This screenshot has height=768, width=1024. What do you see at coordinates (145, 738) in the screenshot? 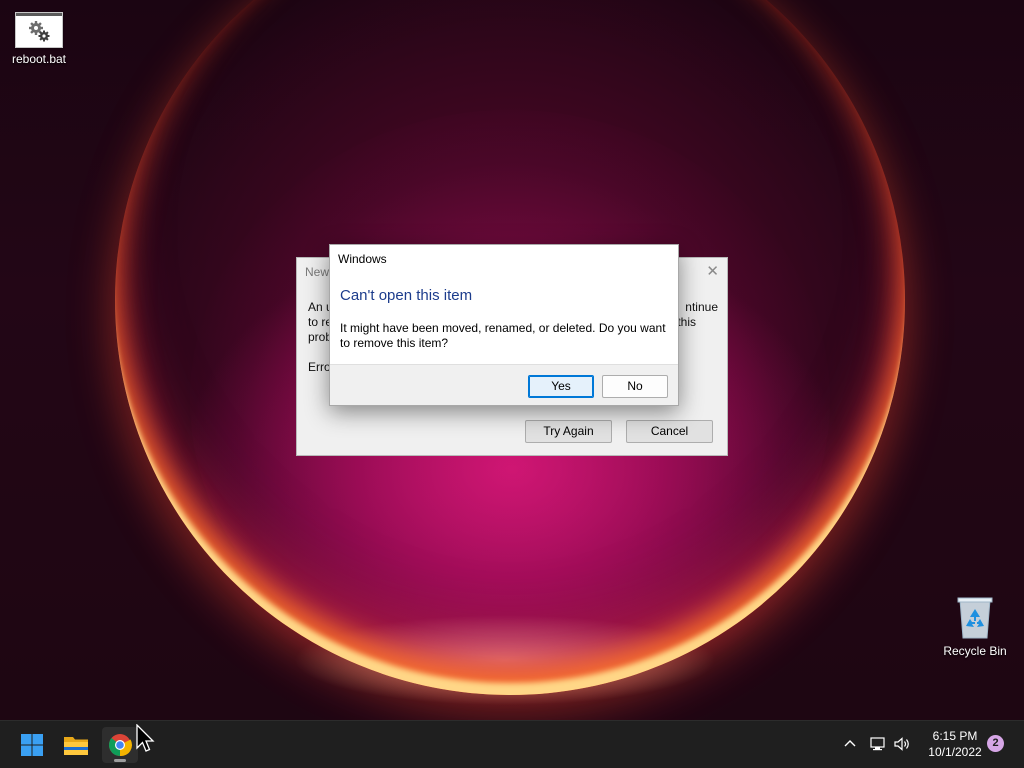
I see `mouse-cursor-icon` at bounding box center [145, 738].